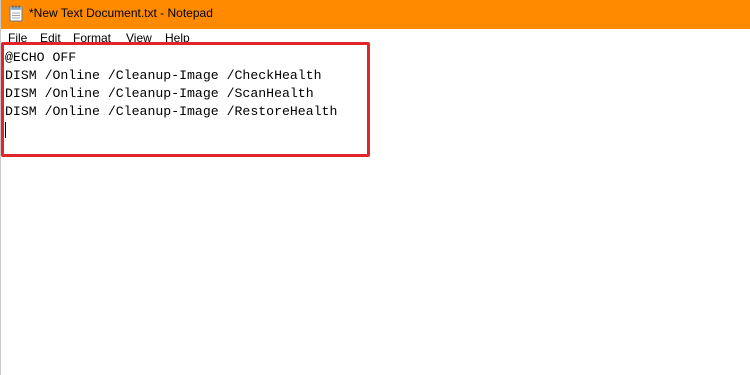 The image size is (750, 375). I want to click on notepad-icon, so click(16, 13).